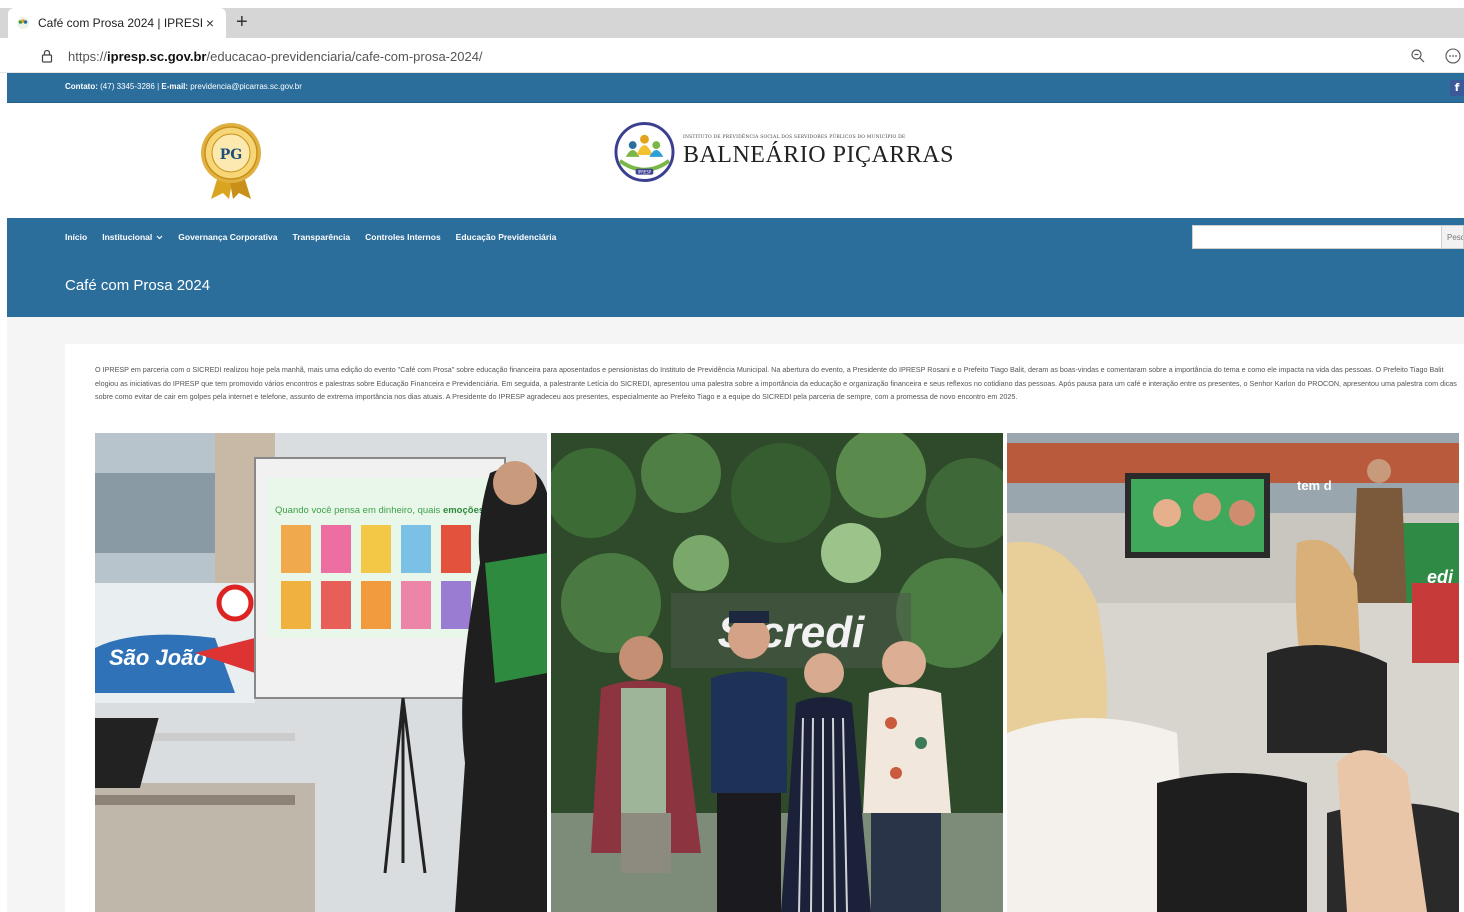  What do you see at coordinates (463, 510) in the screenshot?
I see `slide-heading-emph: emoções` at bounding box center [463, 510].